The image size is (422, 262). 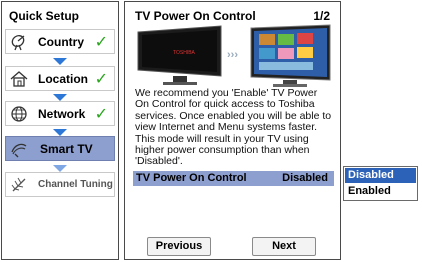 I want to click on step-channel-tuning: Channel Tuning, so click(x=60, y=184).